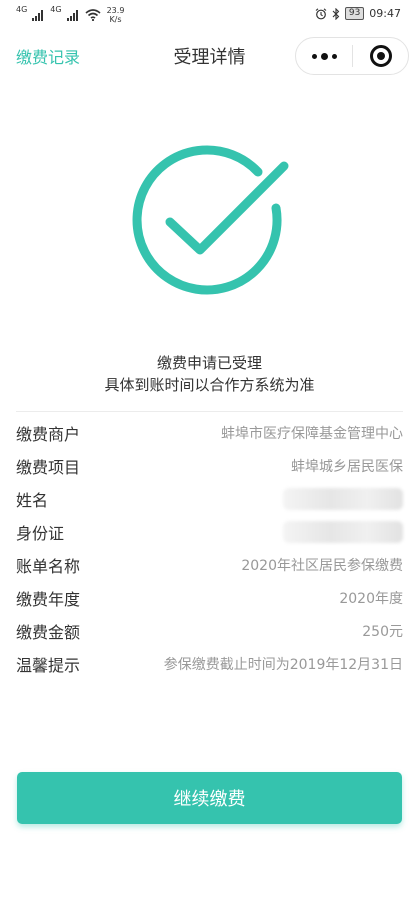 Image resolution: width=419 pixels, height=908 pixels. What do you see at coordinates (343, 498) in the screenshot?
I see `redacted-name` at bounding box center [343, 498].